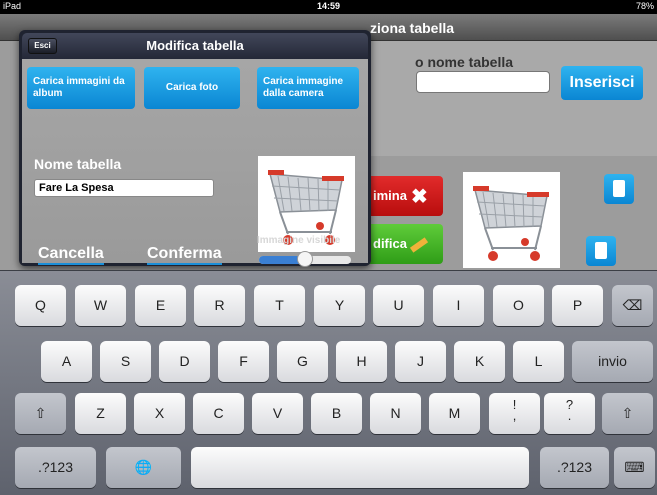 The height and width of the screenshot is (495, 657). What do you see at coordinates (479, 361) in the screenshot?
I see `key-k: K` at bounding box center [479, 361].